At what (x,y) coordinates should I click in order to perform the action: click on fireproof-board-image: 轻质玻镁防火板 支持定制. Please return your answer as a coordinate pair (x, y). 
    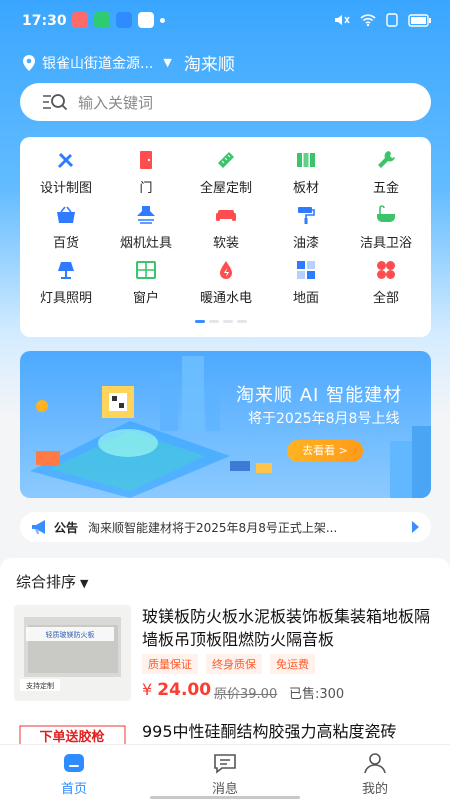
    Looking at the image, I should click on (72, 653).